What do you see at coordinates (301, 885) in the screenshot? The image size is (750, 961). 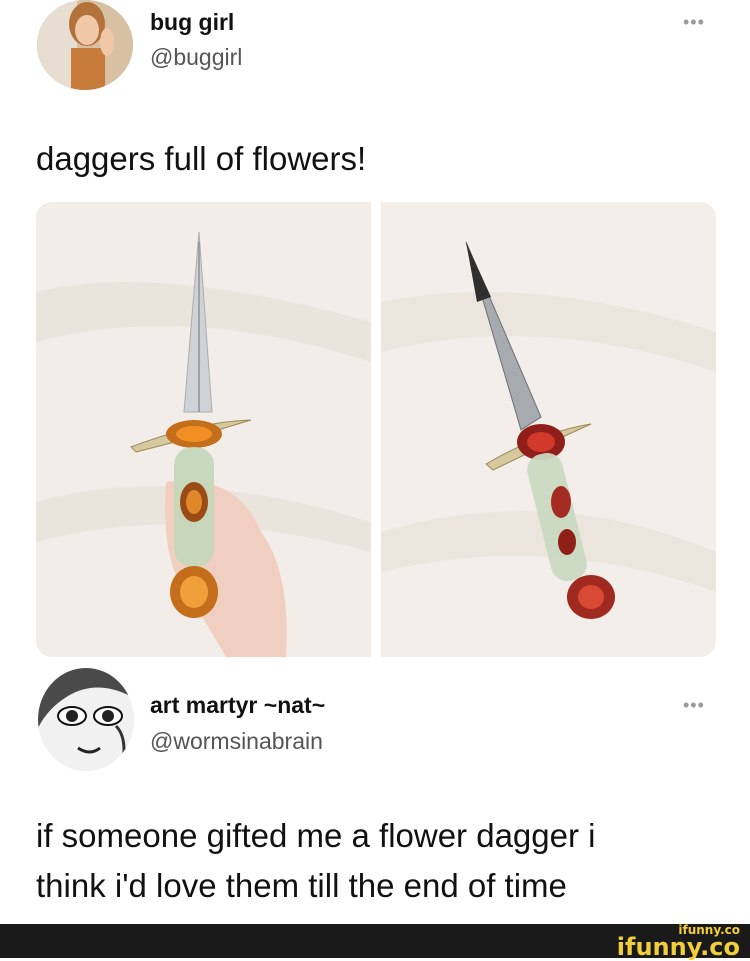 I see `tweet-text-line-2: think i'd love them till the end of time` at bounding box center [301, 885].